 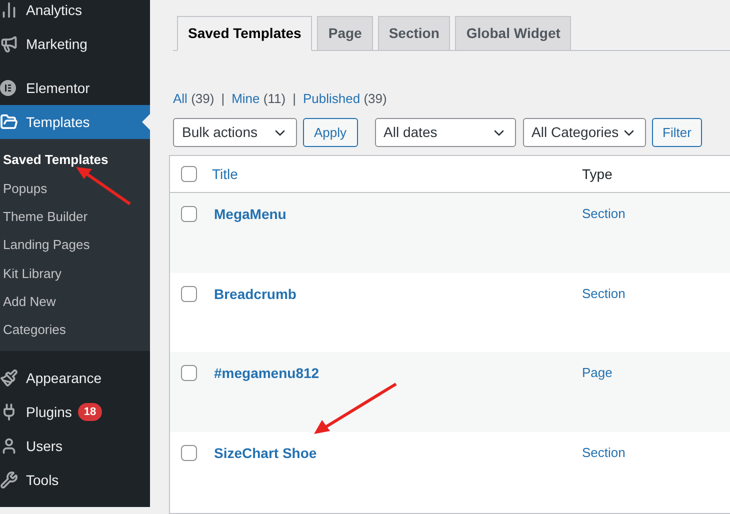 I want to click on wrench-icon, so click(x=9, y=480).